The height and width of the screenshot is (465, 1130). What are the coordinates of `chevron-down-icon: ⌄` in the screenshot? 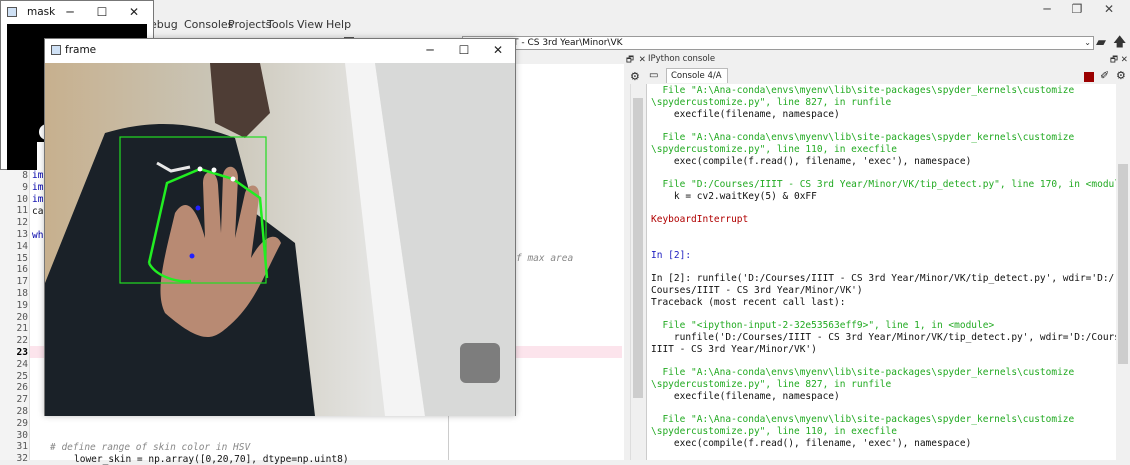 It's located at (1087, 43).